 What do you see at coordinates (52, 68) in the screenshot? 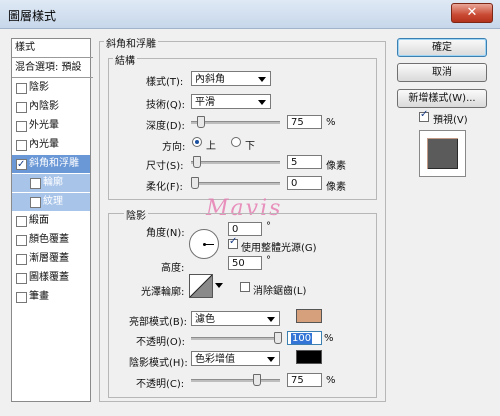
I see `blend-options-item: 混合選項: 預設` at bounding box center [52, 68].